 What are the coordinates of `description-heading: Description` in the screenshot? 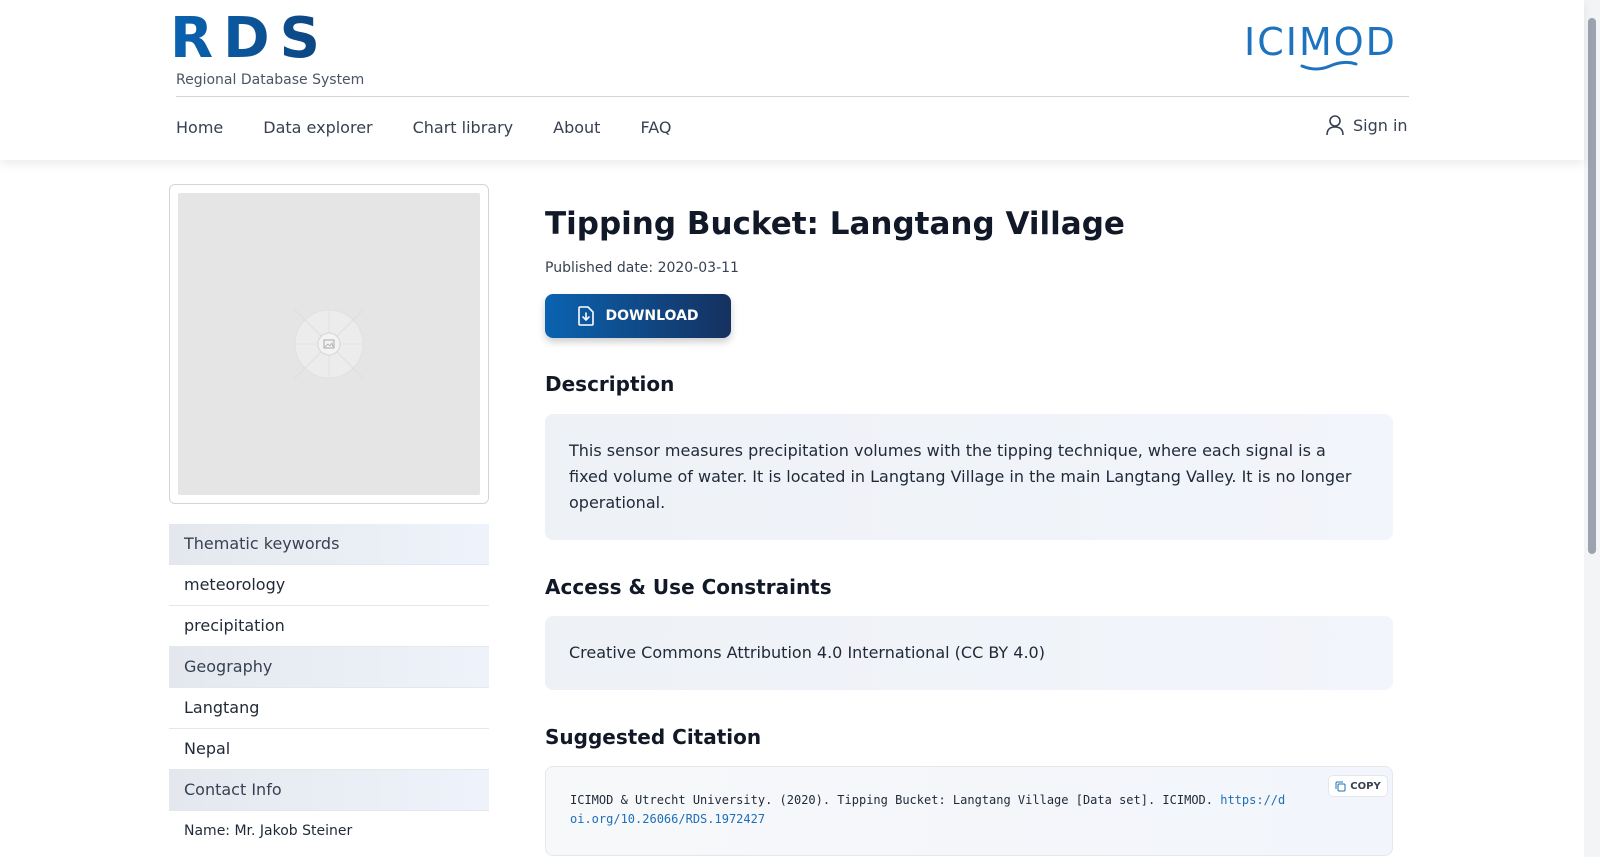 It's located at (610, 384).